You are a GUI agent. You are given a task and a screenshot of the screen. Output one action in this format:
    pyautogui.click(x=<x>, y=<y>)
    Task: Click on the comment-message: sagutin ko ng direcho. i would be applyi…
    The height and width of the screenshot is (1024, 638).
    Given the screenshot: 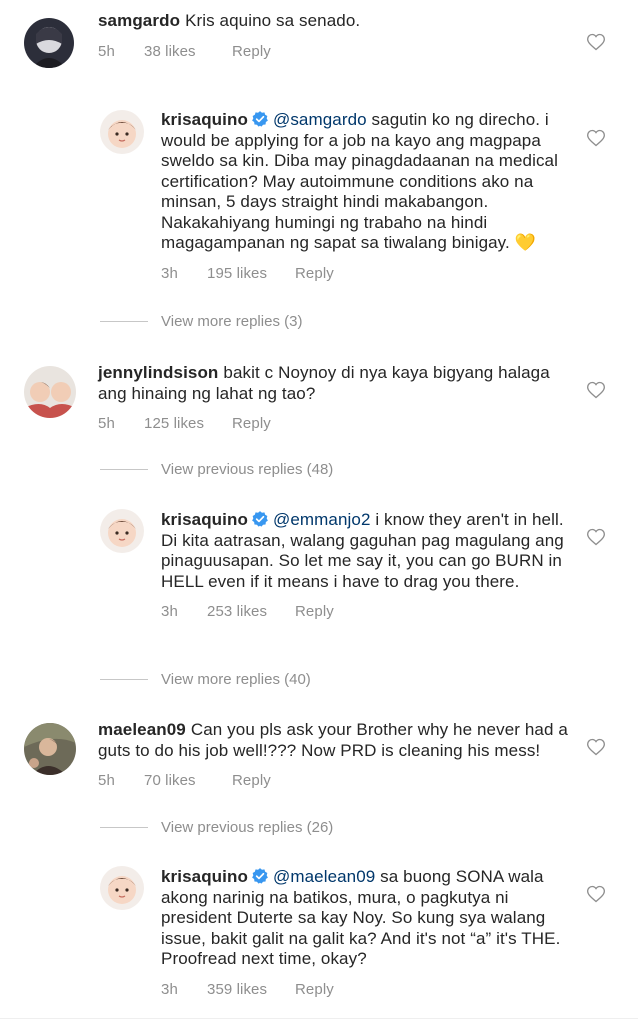 What is the action you would take?
    pyautogui.click(x=359, y=181)
    